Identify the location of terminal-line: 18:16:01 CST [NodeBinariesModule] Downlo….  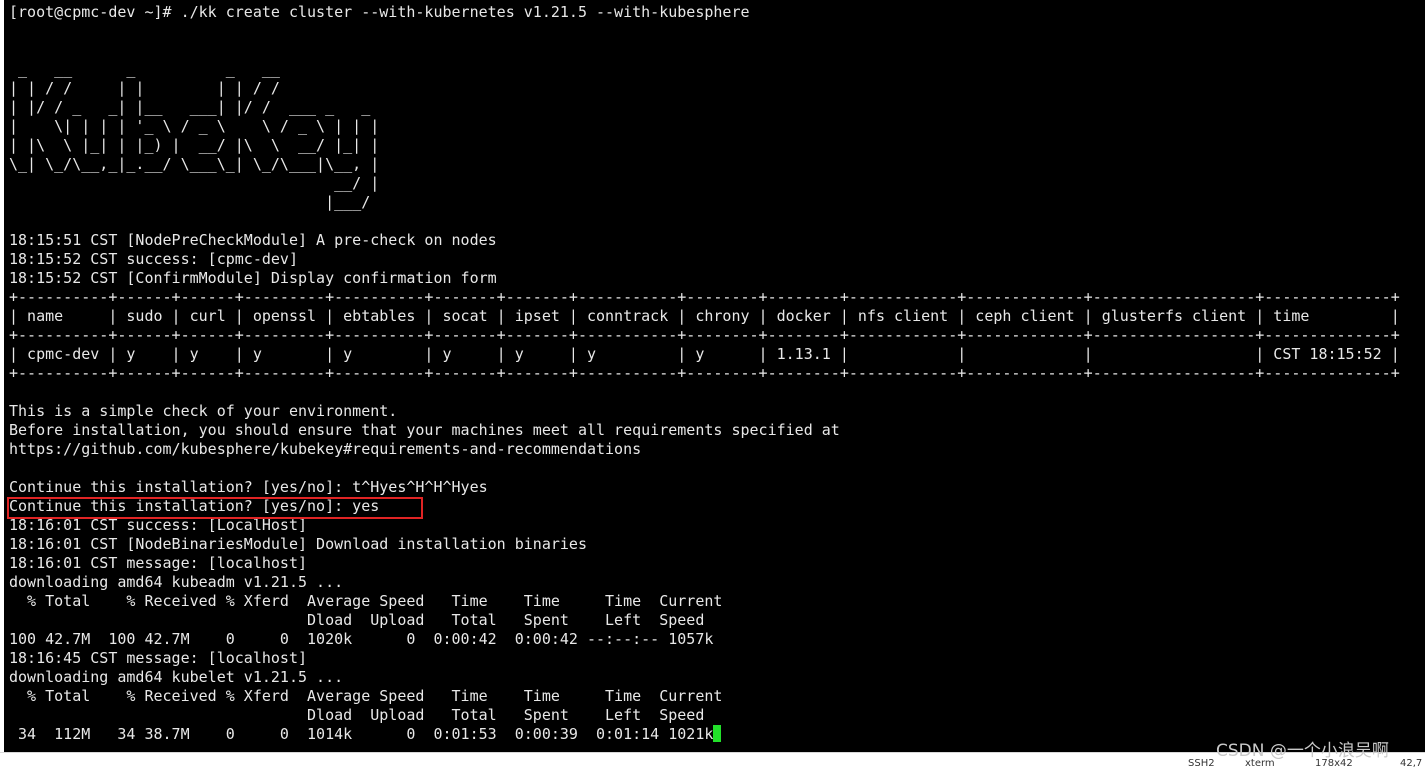
(298, 544).